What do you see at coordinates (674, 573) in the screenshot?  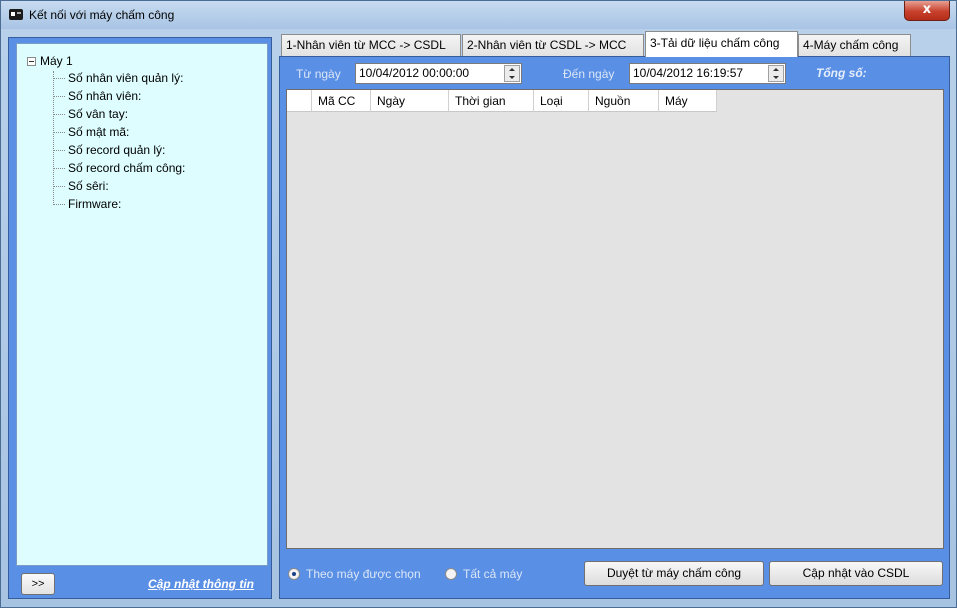 I see `browse-device-button: Duyệt từ máy chấm công` at bounding box center [674, 573].